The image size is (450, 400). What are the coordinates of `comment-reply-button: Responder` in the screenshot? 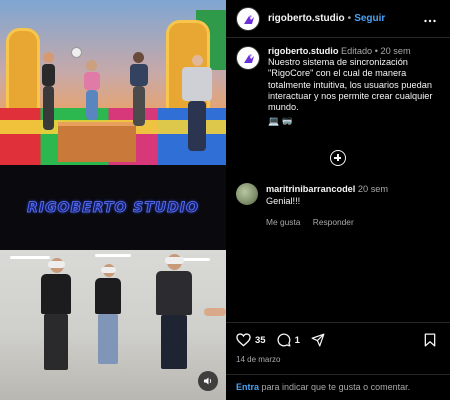 It's located at (333, 222).